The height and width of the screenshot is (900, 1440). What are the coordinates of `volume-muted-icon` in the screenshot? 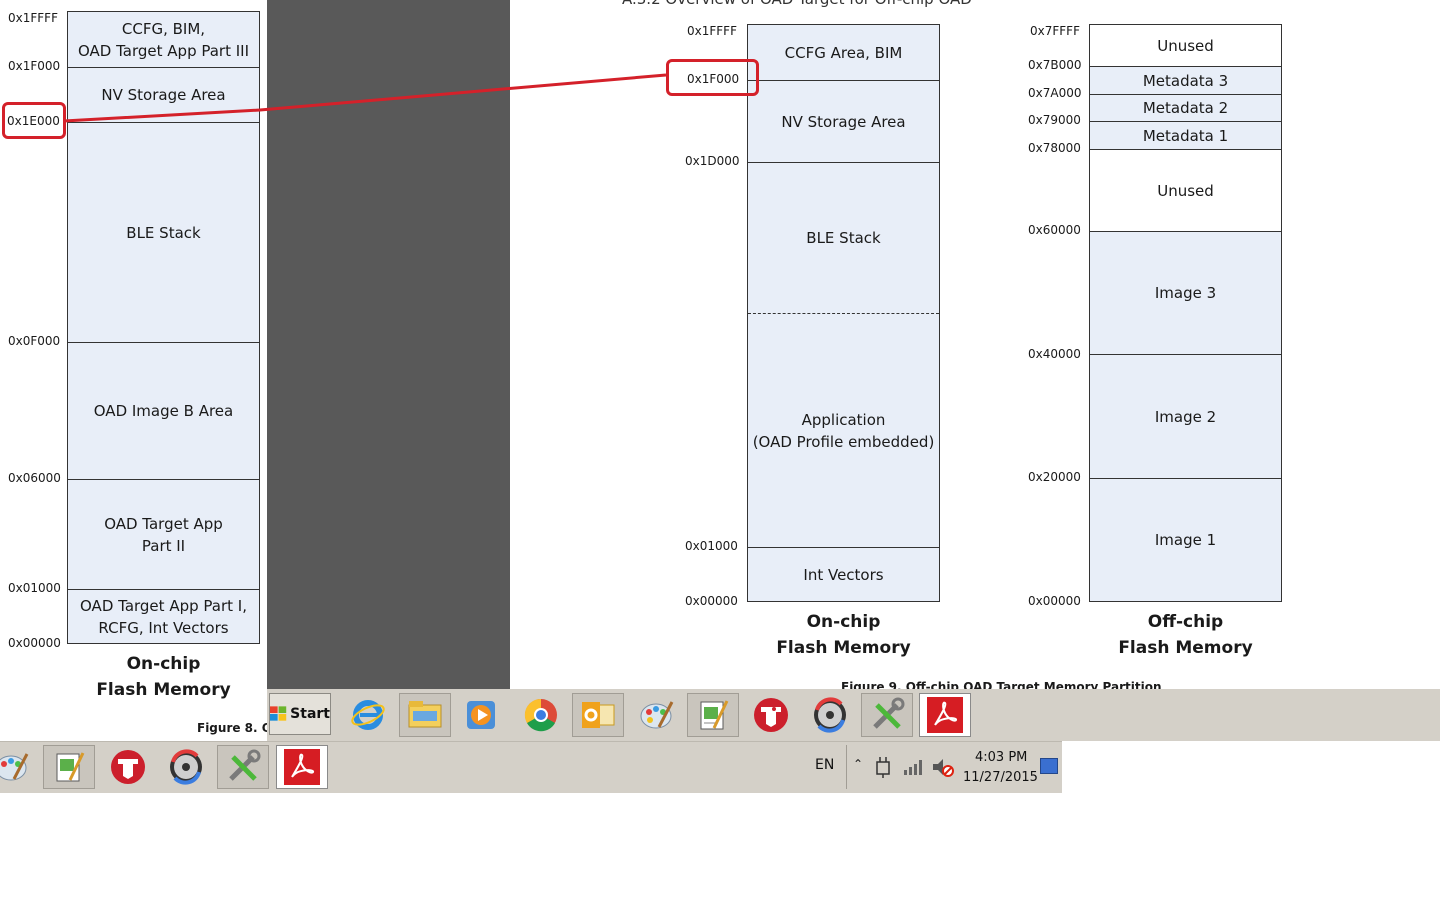 It's located at (943, 767).